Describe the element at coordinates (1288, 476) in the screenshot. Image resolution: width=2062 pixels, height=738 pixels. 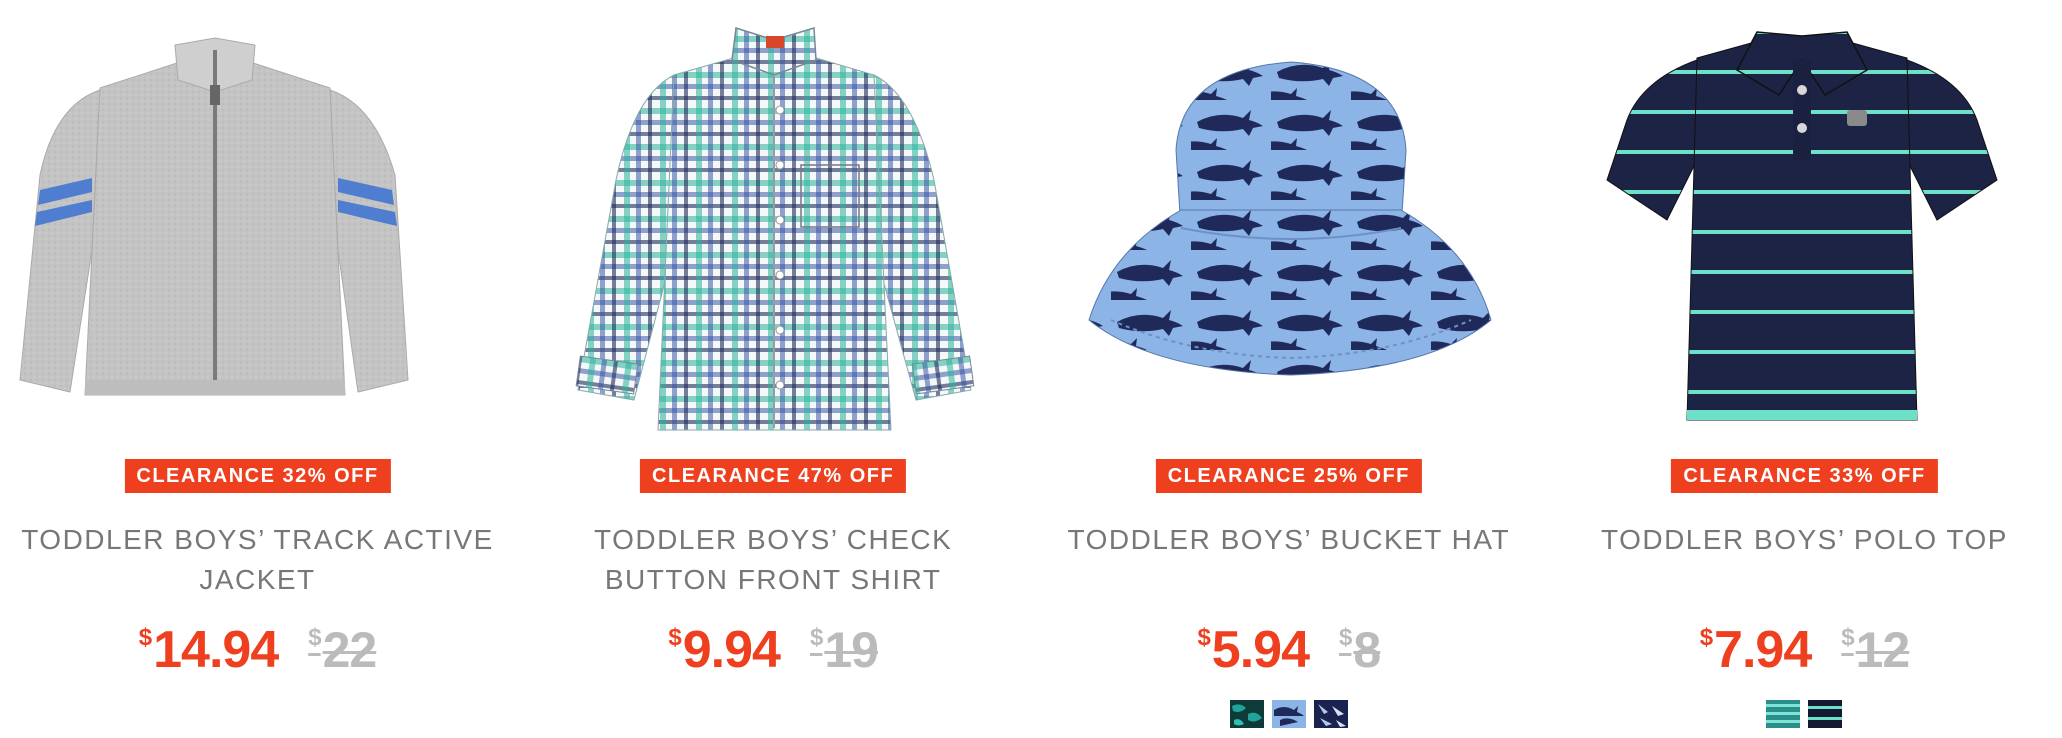
I see `clearance-badge: CLEARANCE 25% OFF` at that location.